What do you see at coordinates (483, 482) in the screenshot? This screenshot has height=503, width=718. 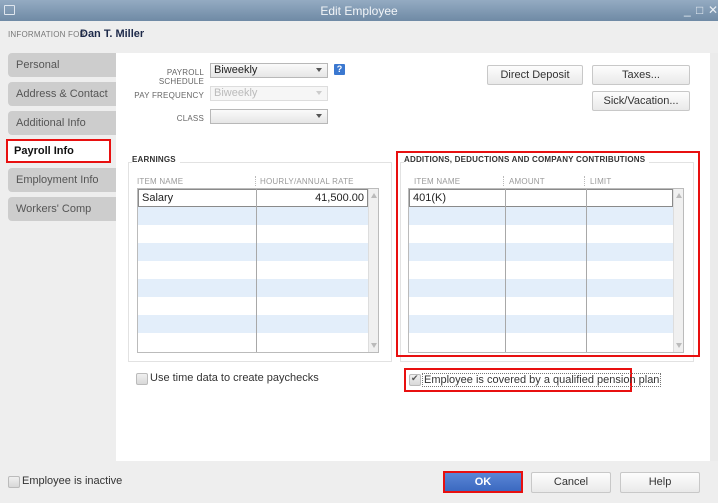 I see `ok-button: OK` at bounding box center [483, 482].